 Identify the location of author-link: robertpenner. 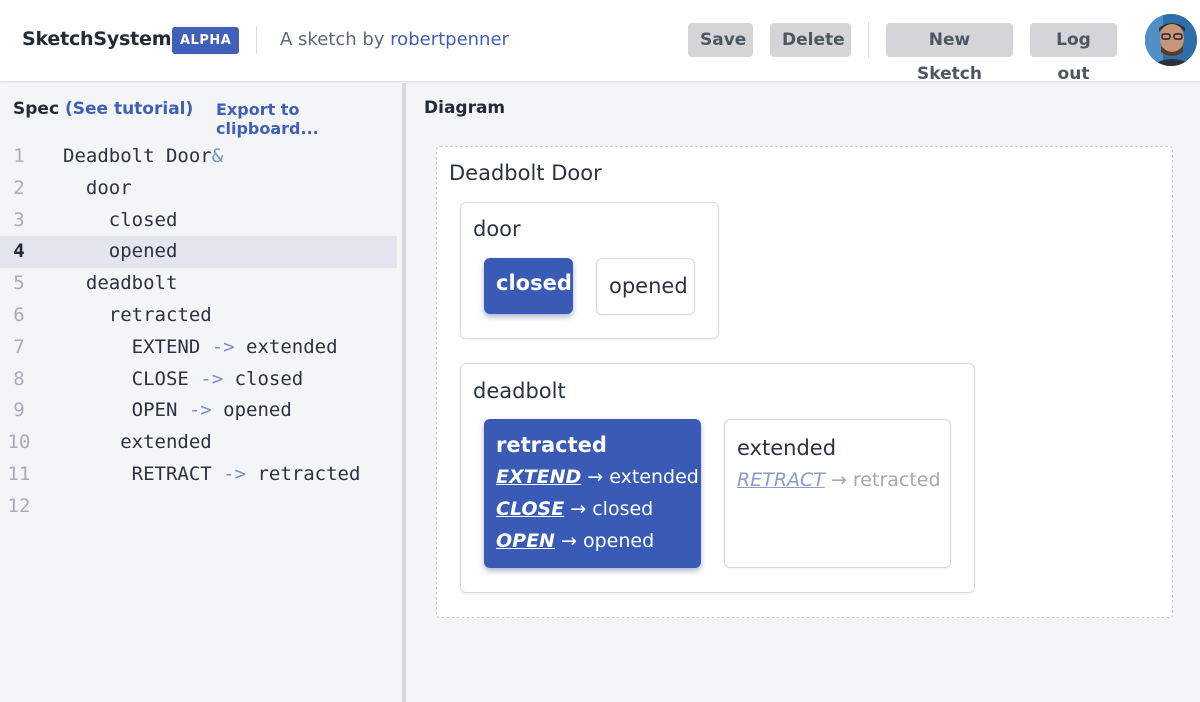
(449, 39).